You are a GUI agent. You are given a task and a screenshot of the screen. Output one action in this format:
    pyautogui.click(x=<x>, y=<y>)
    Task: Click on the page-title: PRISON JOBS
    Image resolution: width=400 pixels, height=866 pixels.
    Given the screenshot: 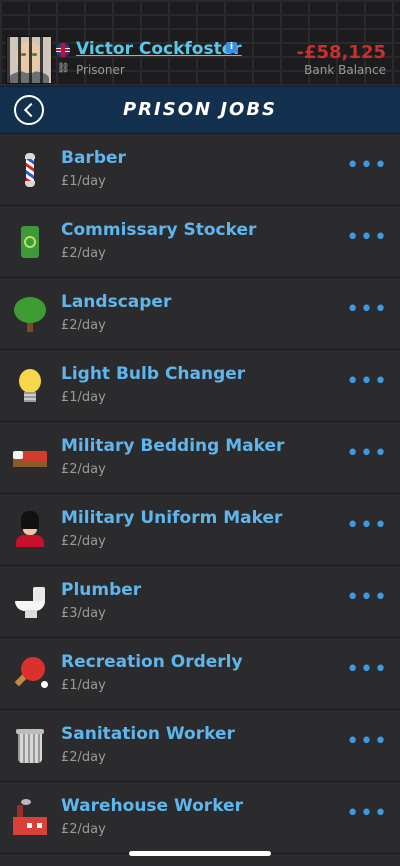 What is the action you would take?
    pyautogui.click(x=200, y=109)
    